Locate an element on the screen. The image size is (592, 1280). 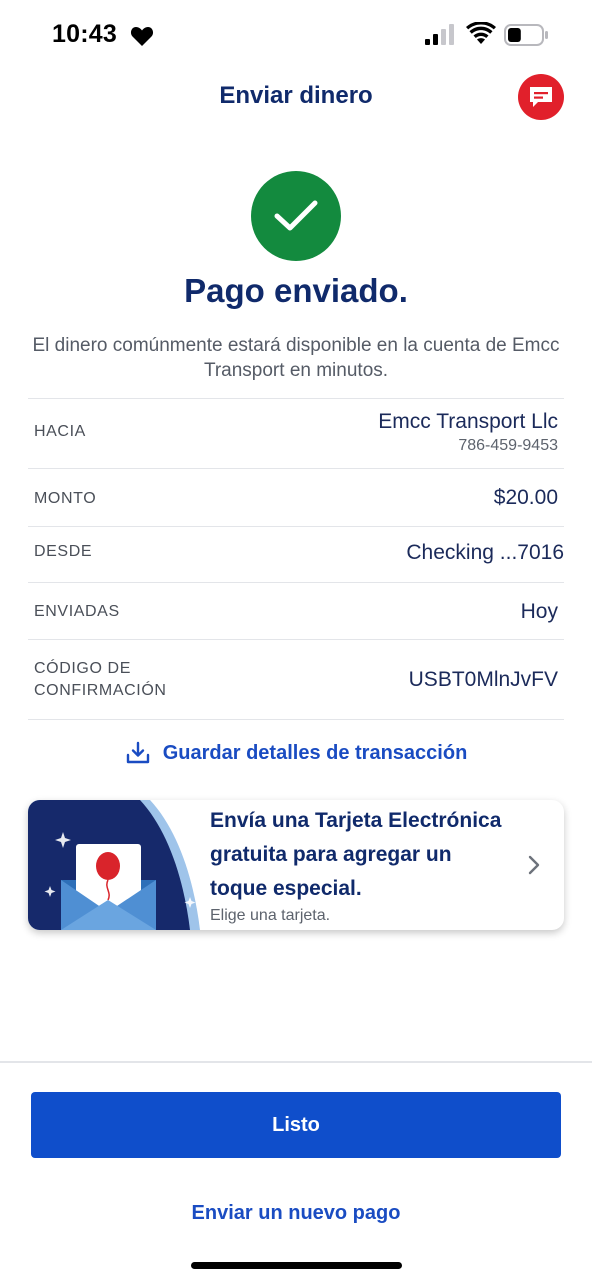
detail-row-to: HACIA Emcc Transport Llc 786-459-9453 is located at coordinates (296, 433).